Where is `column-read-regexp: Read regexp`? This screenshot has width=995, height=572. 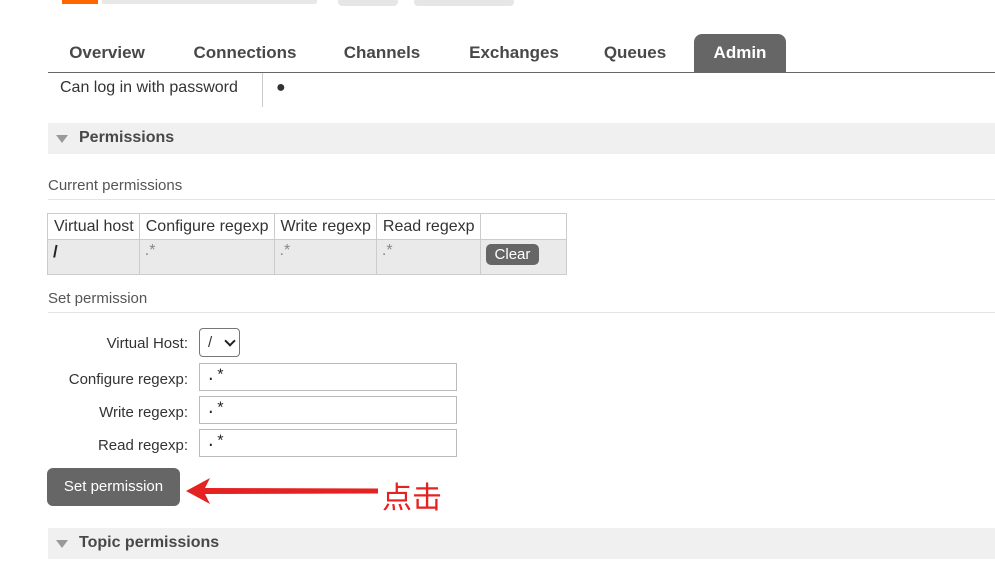
column-read-regexp: Read regexp is located at coordinates (428, 226).